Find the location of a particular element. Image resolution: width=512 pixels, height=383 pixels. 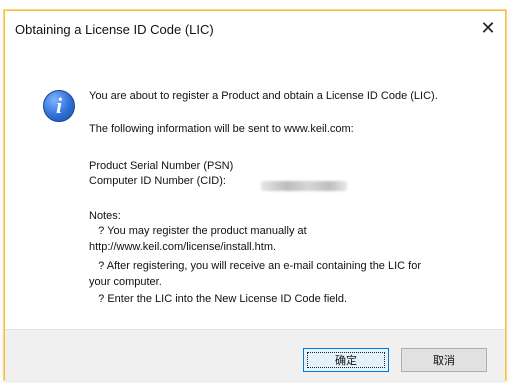

button-bar: 确定 取消 is located at coordinates (255, 355).